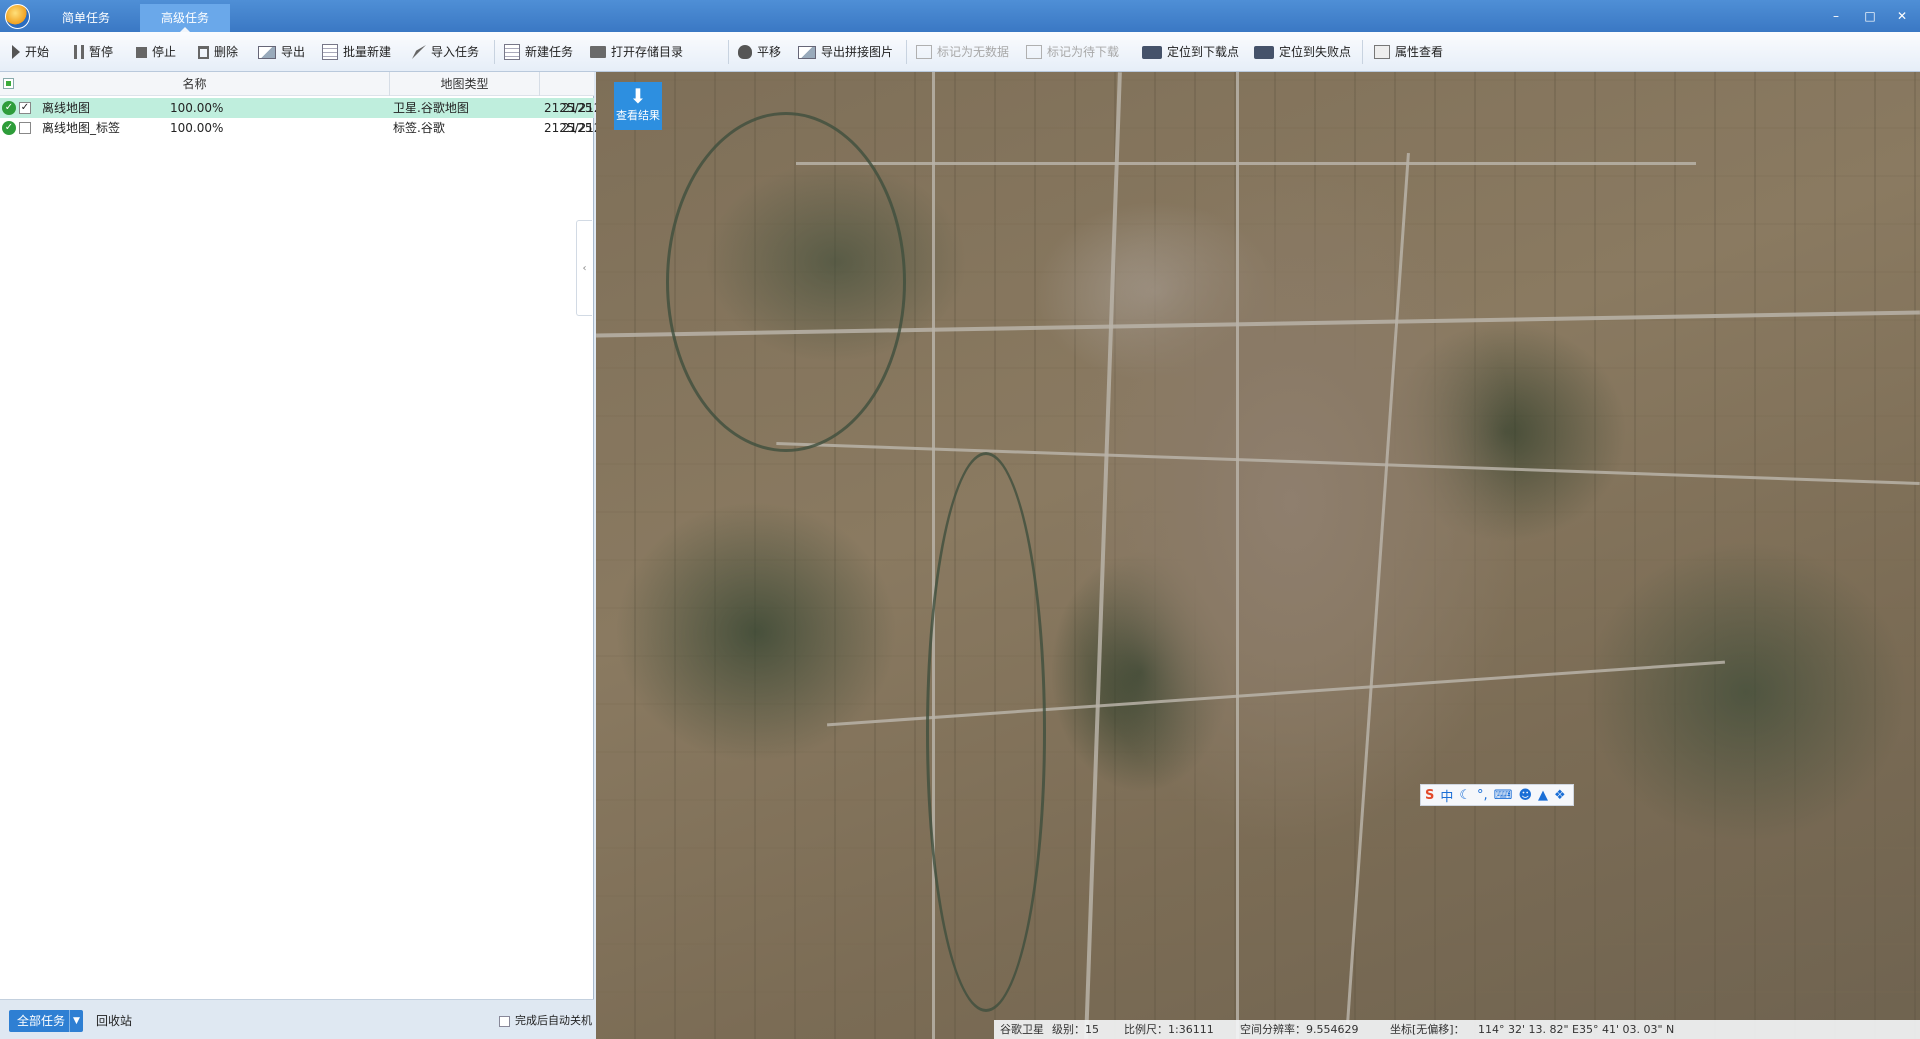  What do you see at coordinates (973, 52) in the screenshot?
I see `mark-nodata-label: 标记为无数据` at bounding box center [973, 52].